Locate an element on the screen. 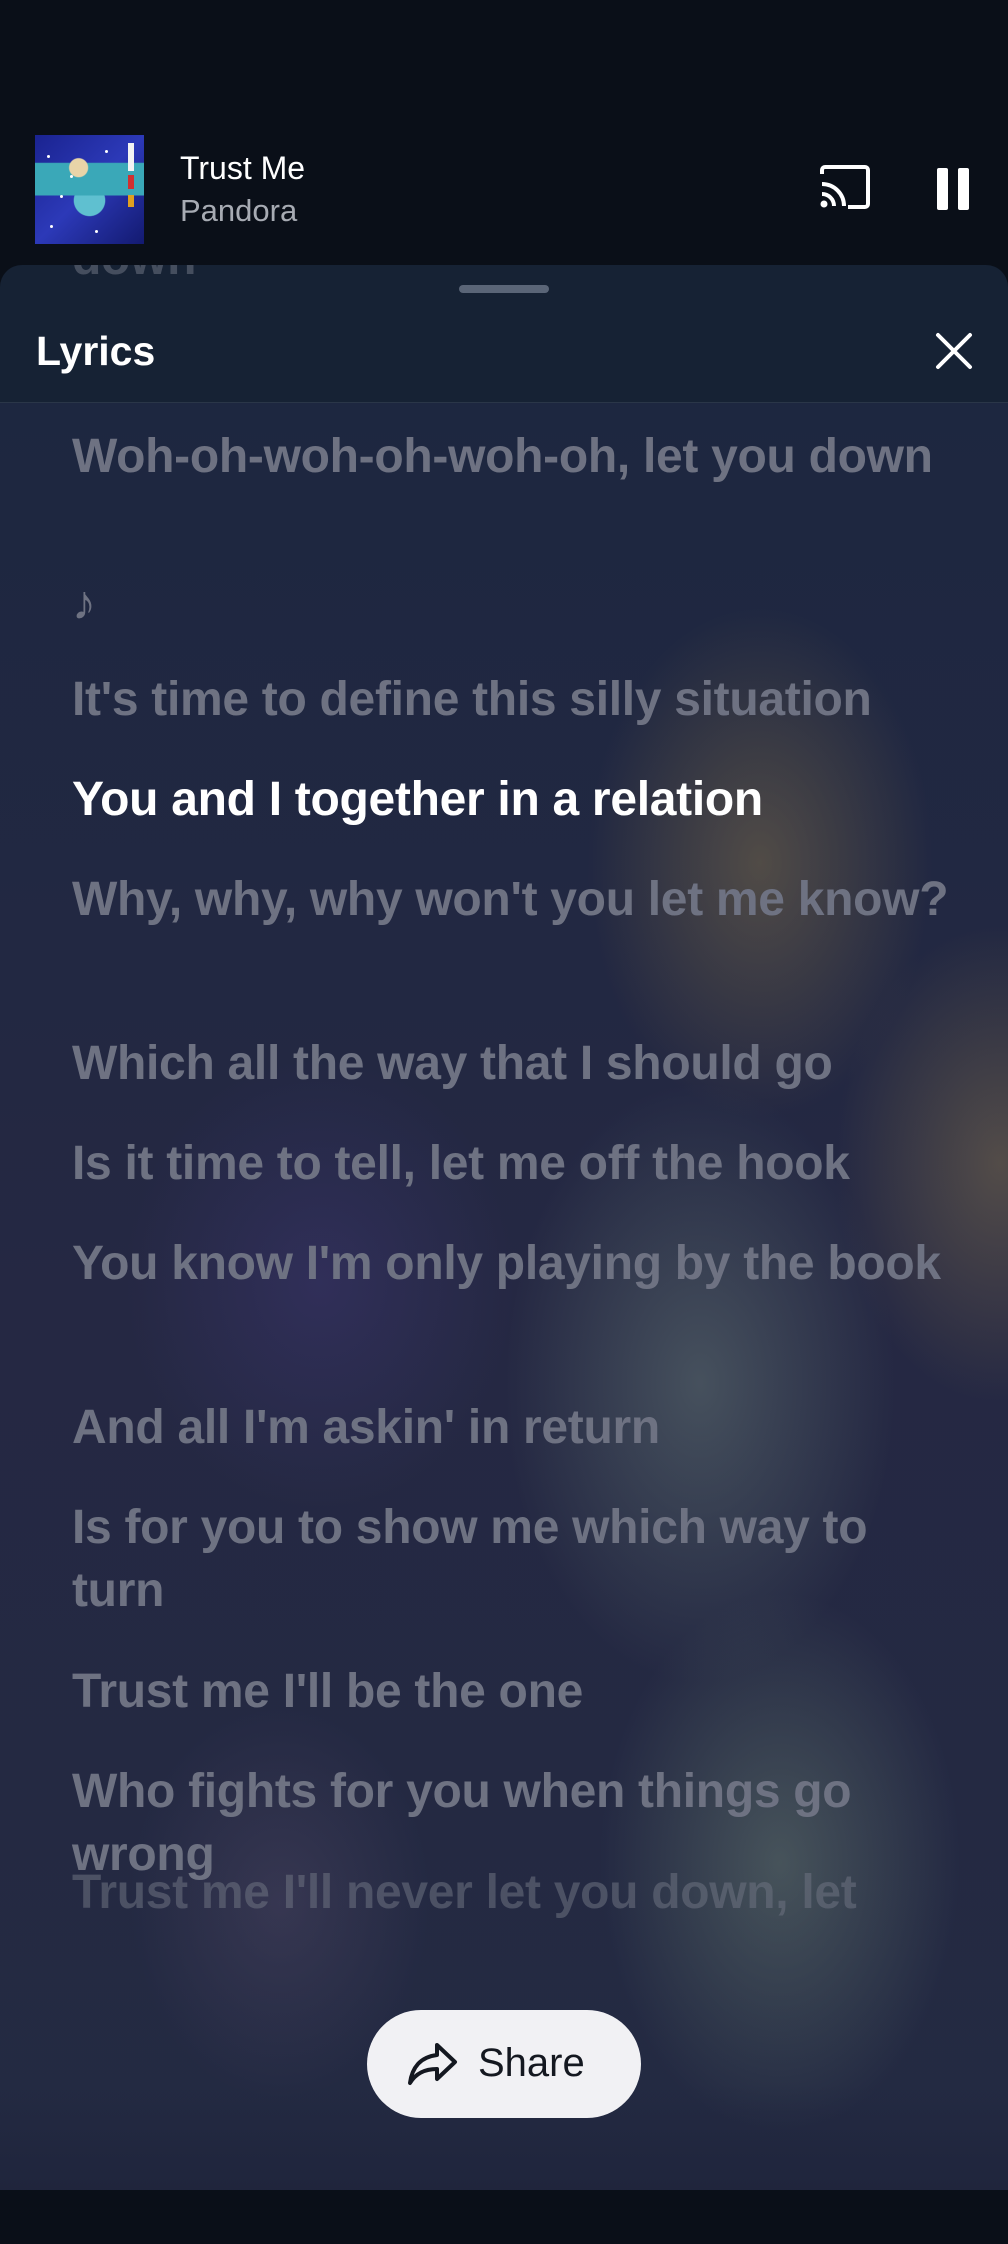 The height and width of the screenshot is (2244, 1008). song-artist: Pandora is located at coordinates (238, 211).